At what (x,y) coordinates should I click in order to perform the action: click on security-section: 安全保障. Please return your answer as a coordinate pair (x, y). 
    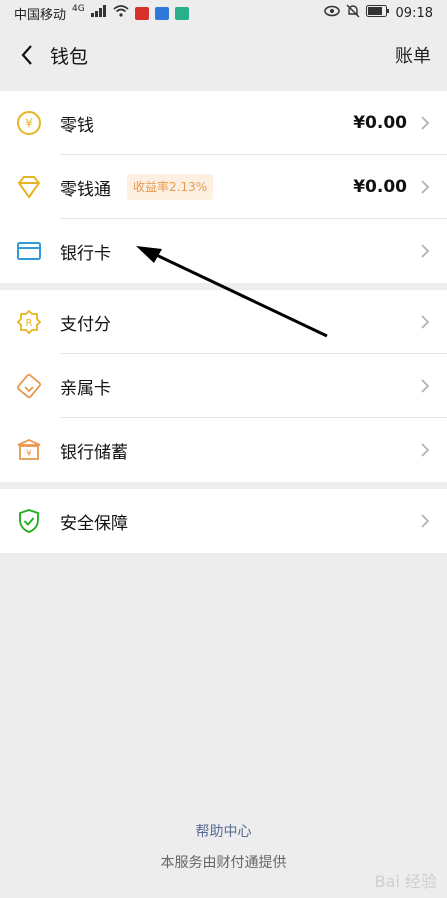
    Looking at the image, I should click on (223, 521).